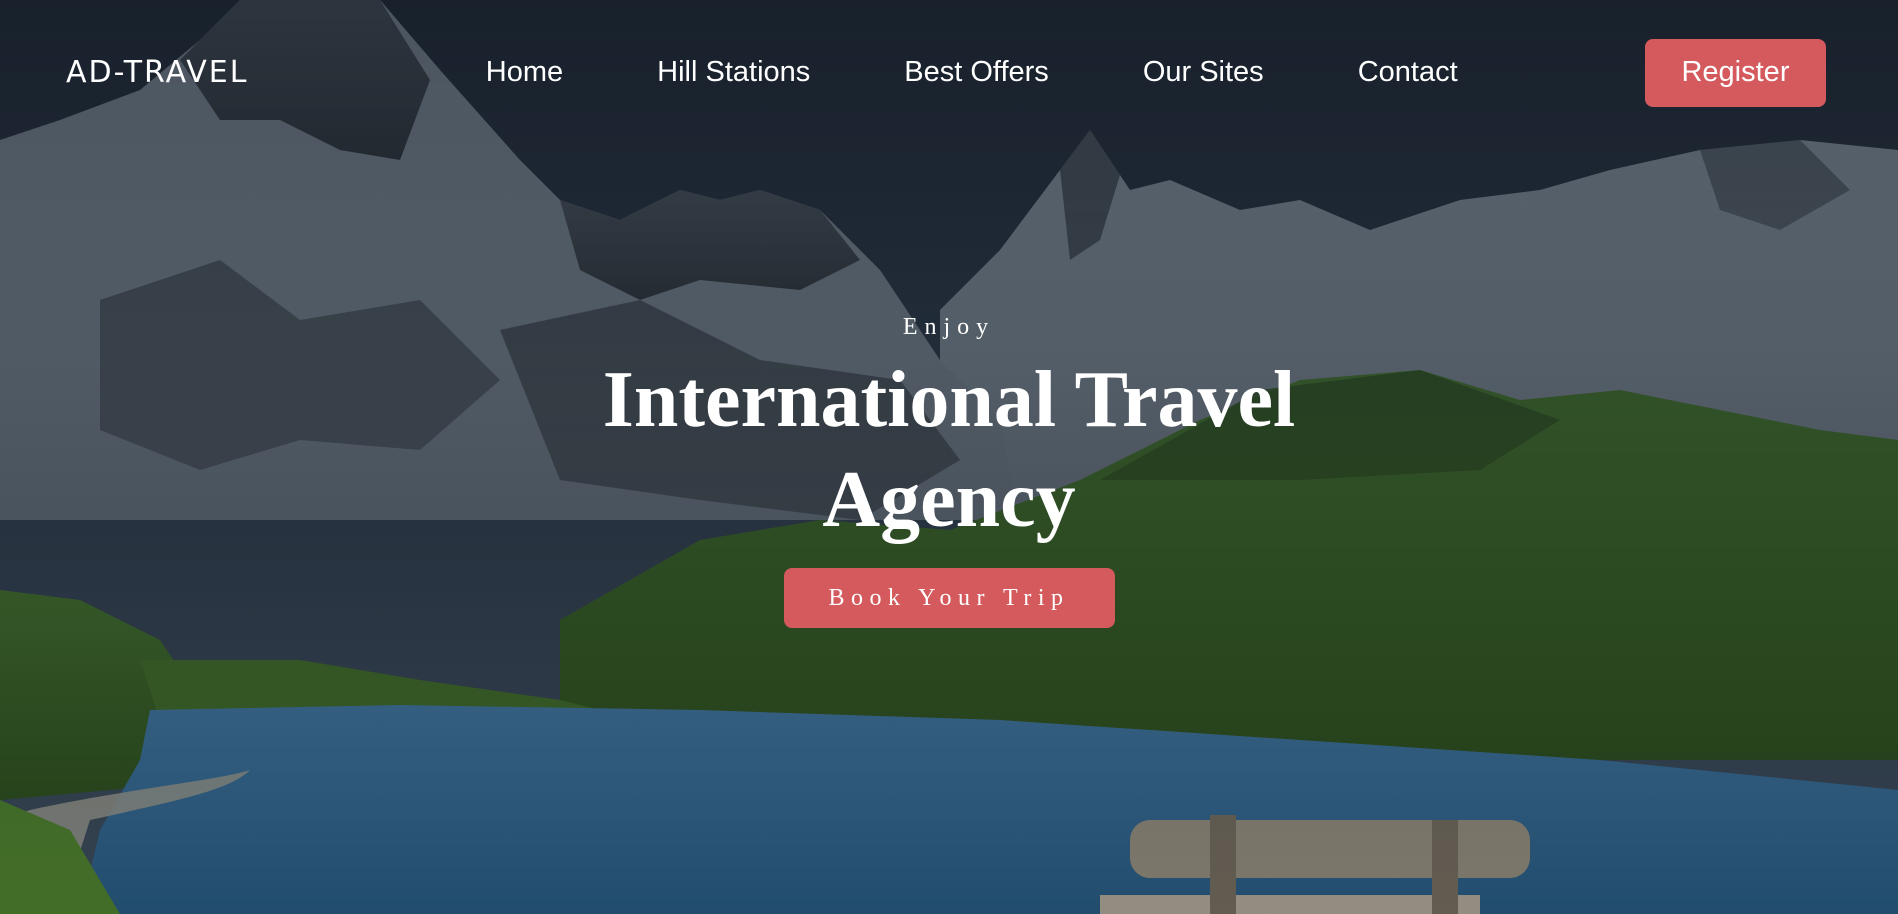 The height and width of the screenshot is (914, 1898). Describe the element at coordinates (1408, 72) in the screenshot. I see `nav-link-contact: Contact` at that location.